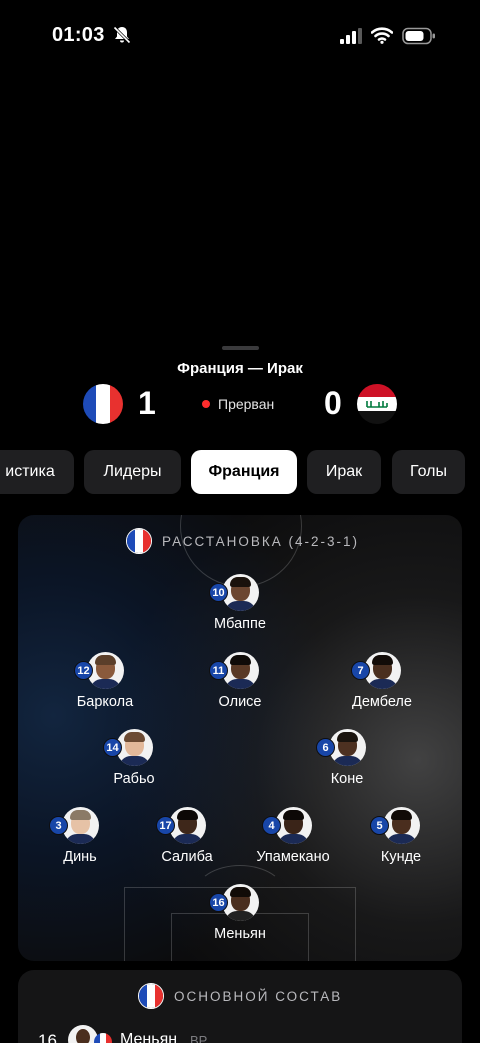 The width and height of the screenshot is (480, 1043). I want to click on player-name: Салиба, so click(187, 857).